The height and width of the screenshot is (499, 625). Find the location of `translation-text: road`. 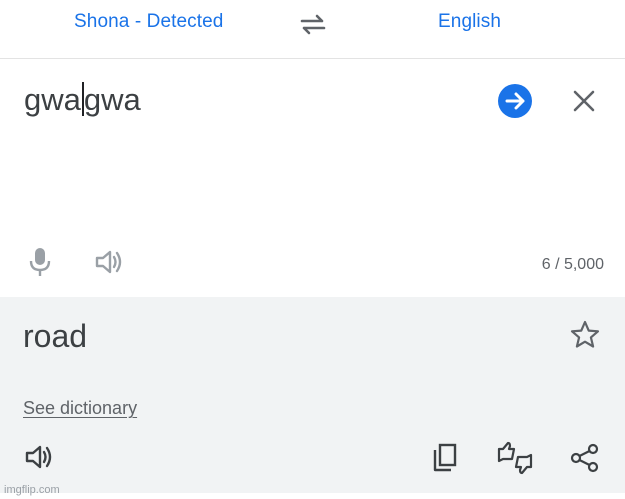

translation-text: road is located at coordinates (55, 336).